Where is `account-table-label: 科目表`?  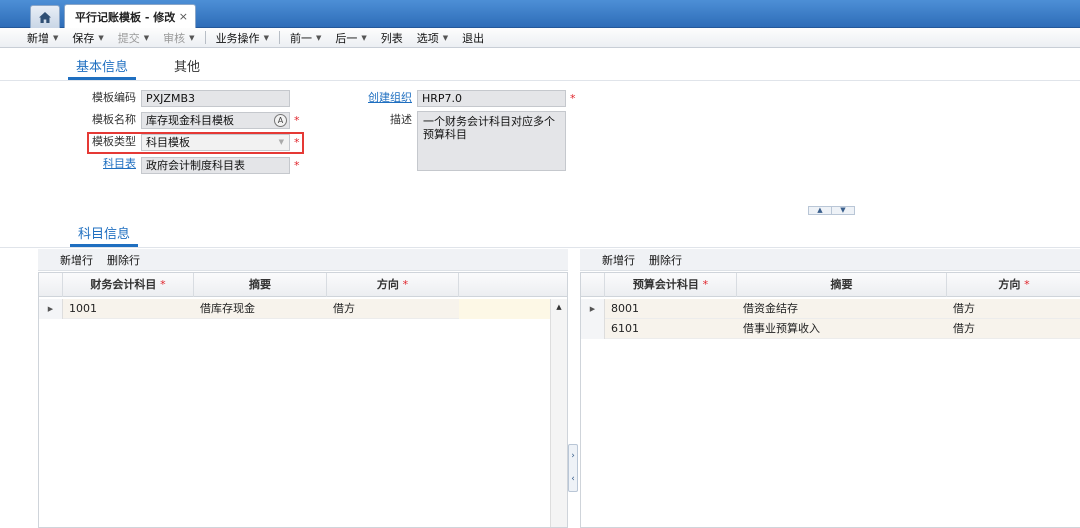 account-table-label: 科目表 is located at coordinates (98, 164).